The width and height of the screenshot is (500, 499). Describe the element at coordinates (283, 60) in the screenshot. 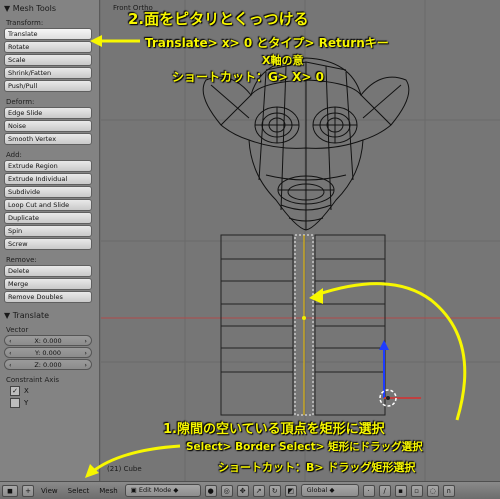

I see `annotation-top-line2: X軸の意` at that location.